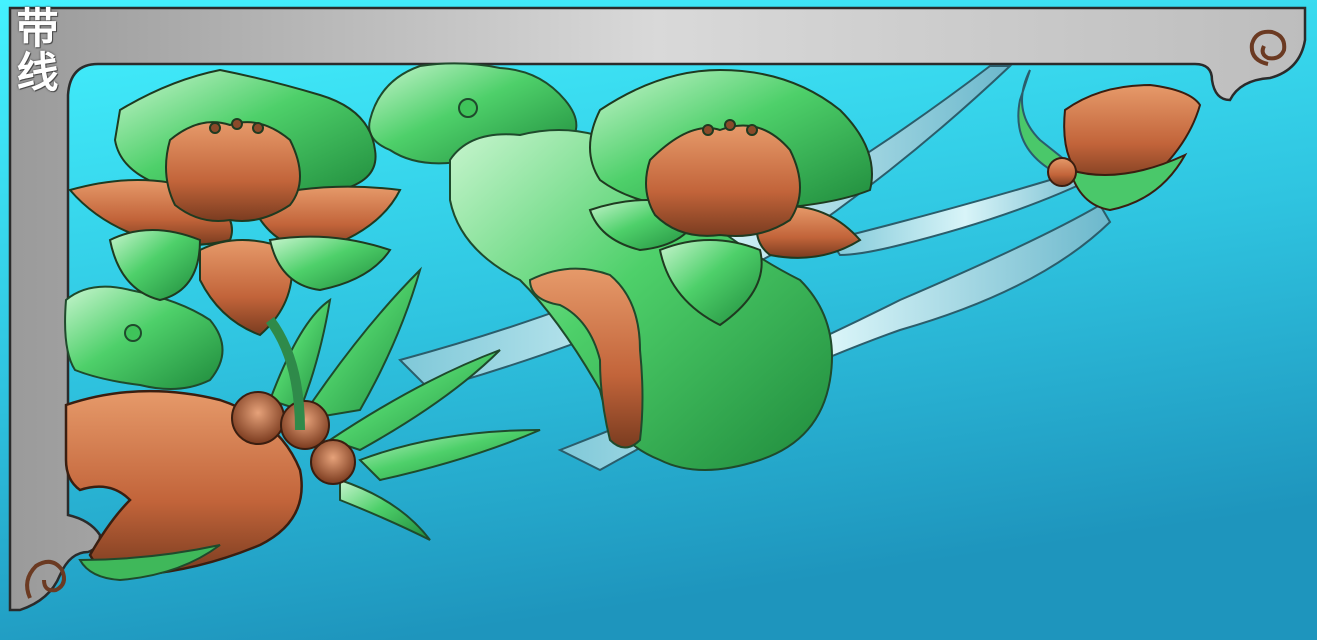 The height and width of the screenshot is (640, 1317). What do you see at coordinates (34, 50) in the screenshot?
I see `label-text: 带线` at bounding box center [34, 50].